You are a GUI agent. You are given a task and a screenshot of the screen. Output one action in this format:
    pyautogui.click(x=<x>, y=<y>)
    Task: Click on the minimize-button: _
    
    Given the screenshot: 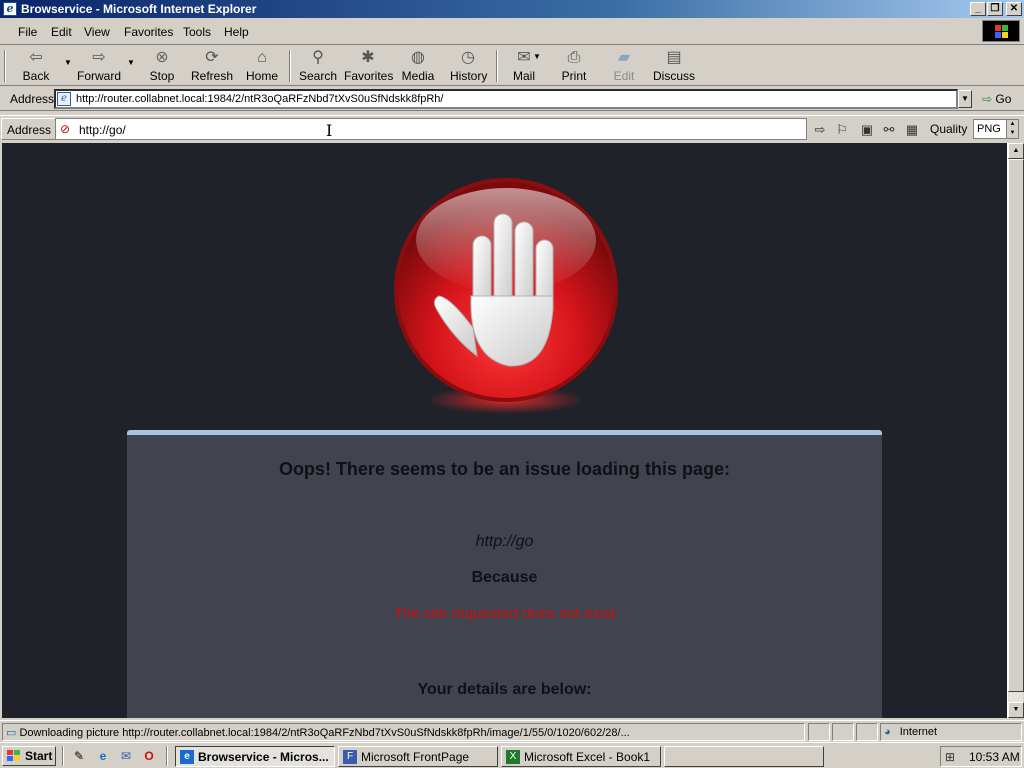 What is the action you would take?
    pyautogui.click(x=978, y=9)
    